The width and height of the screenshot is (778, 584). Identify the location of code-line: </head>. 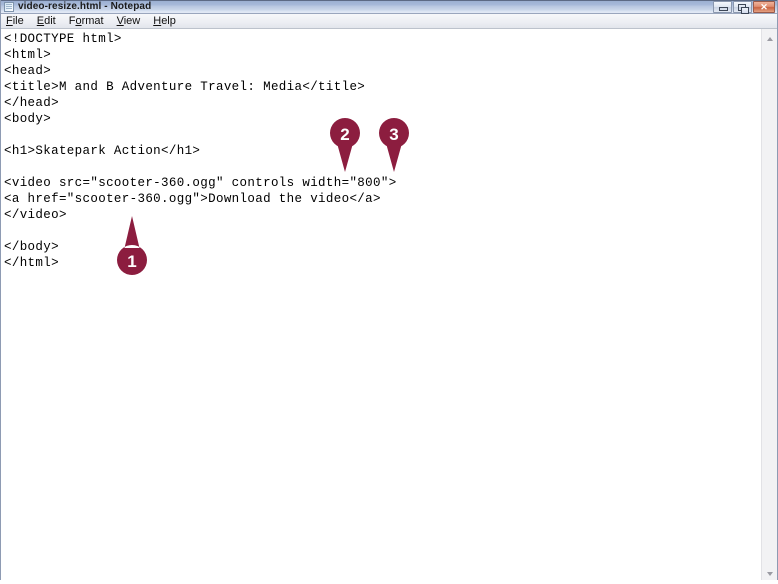
(31, 103).